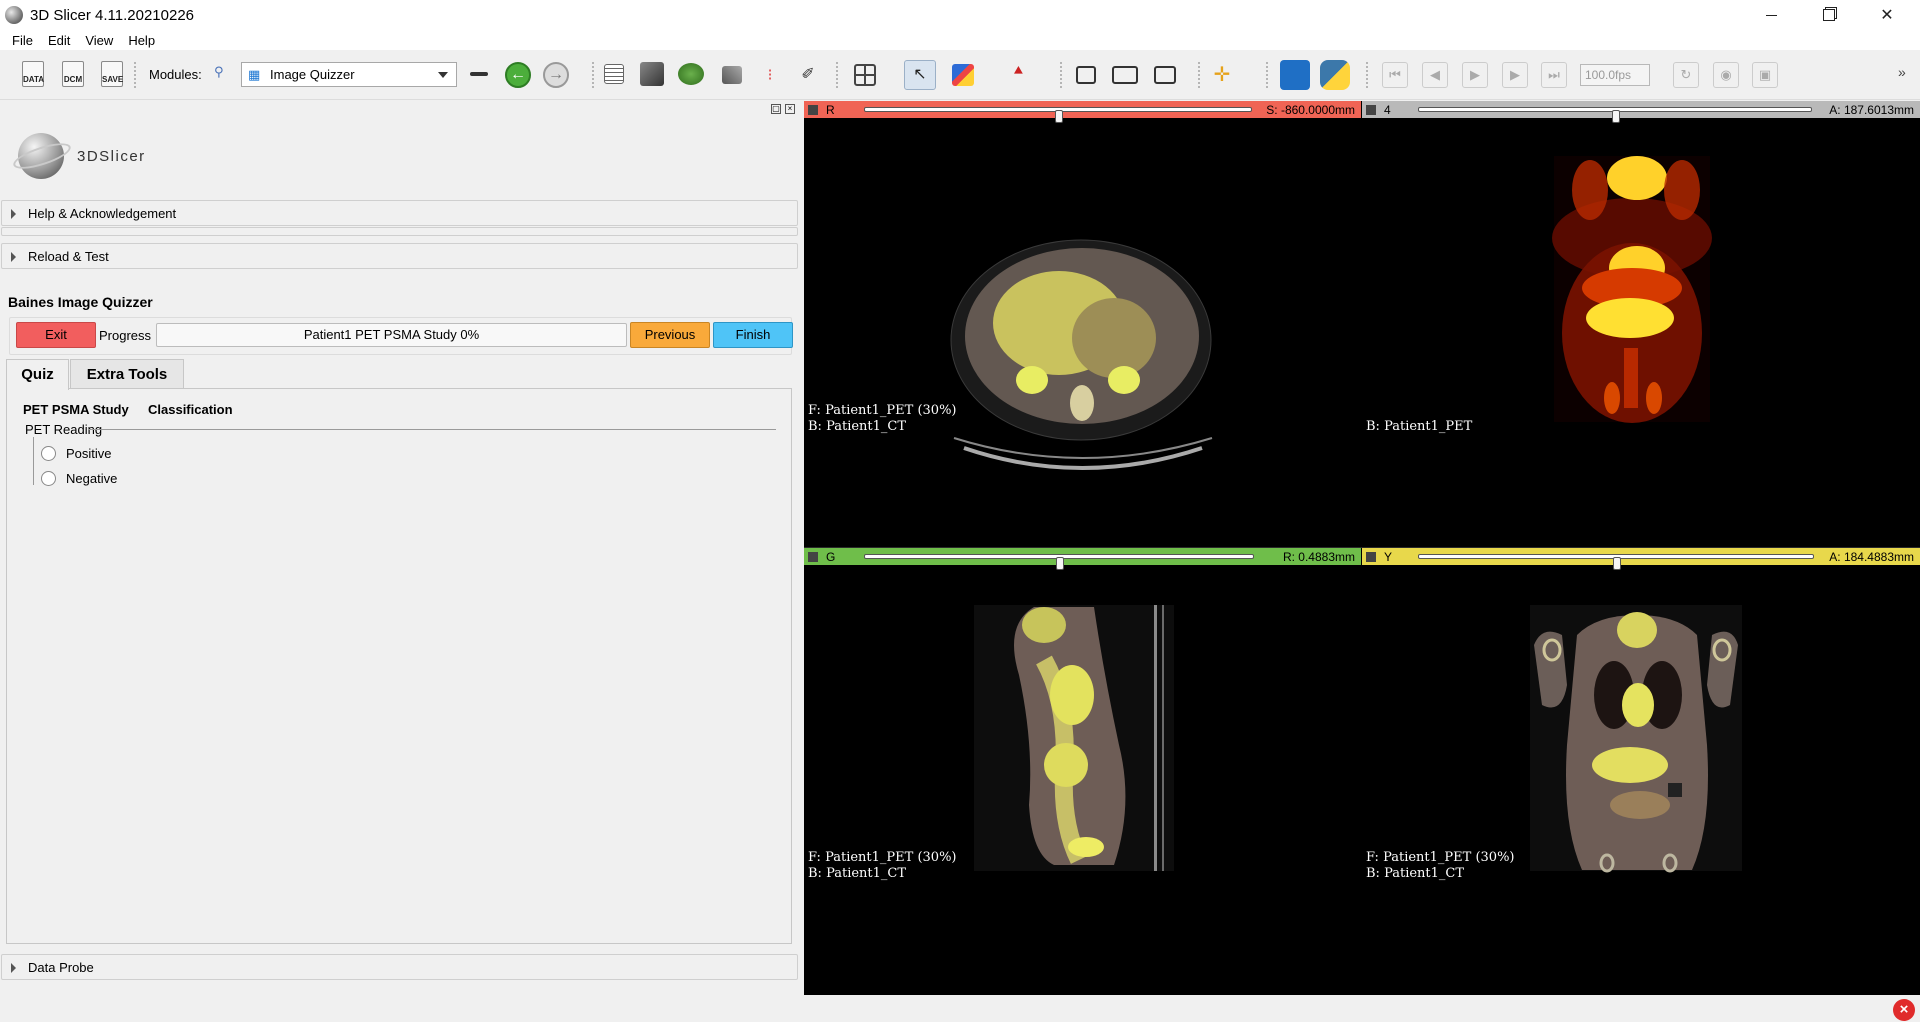  What do you see at coordinates (1086, 75) in the screenshot?
I see `screenshot-icon` at bounding box center [1086, 75].